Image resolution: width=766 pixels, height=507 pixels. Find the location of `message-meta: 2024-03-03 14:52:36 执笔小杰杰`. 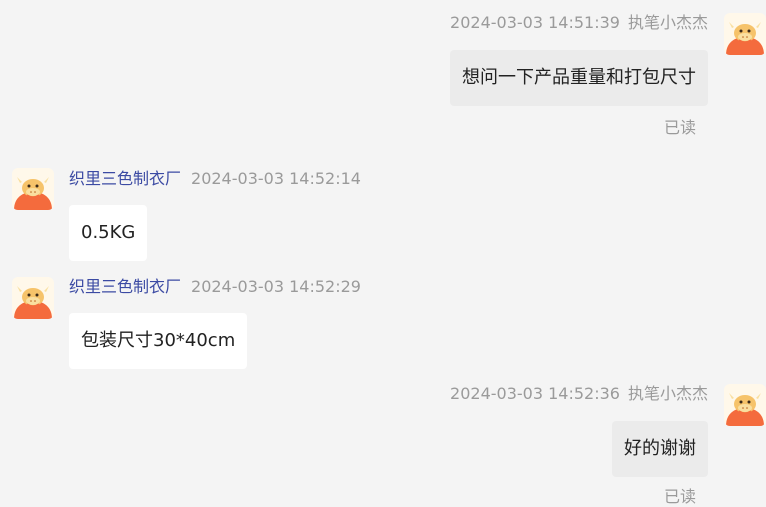

message-meta: 2024-03-03 14:52:36 执笔小杰杰 is located at coordinates (579, 394).